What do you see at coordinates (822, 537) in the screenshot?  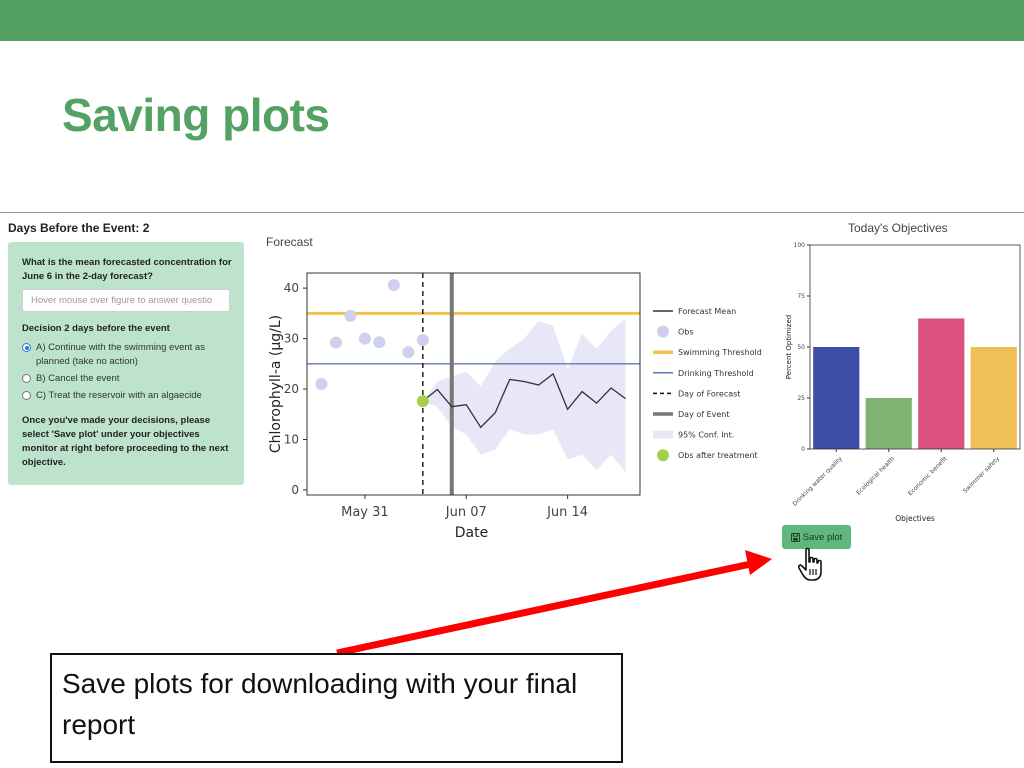 I see `save-plot-label: Save plot` at bounding box center [822, 537].